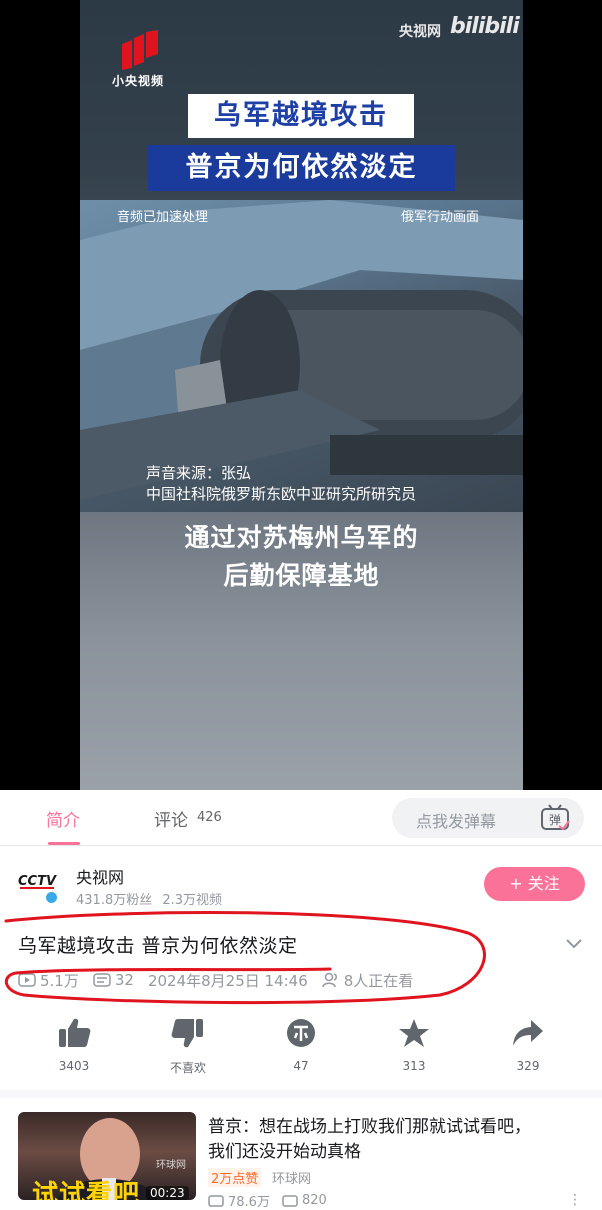  What do you see at coordinates (575, 1200) in the screenshot?
I see `more-options-icon: ⋮` at bounding box center [575, 1200].